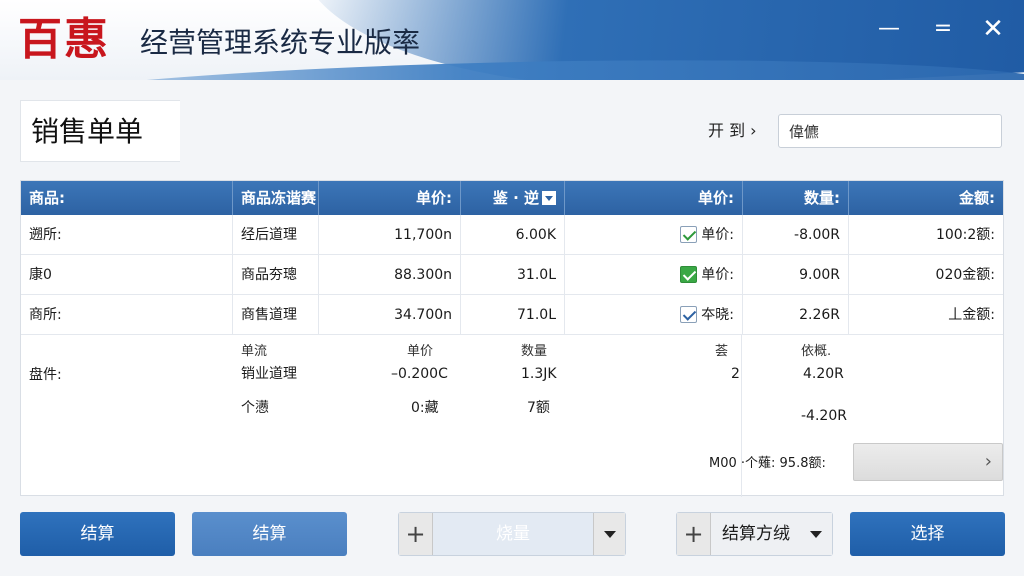  Describe the element at coordinates (943, 29) in the screenshot. I see `maximize-button: =` at that location.